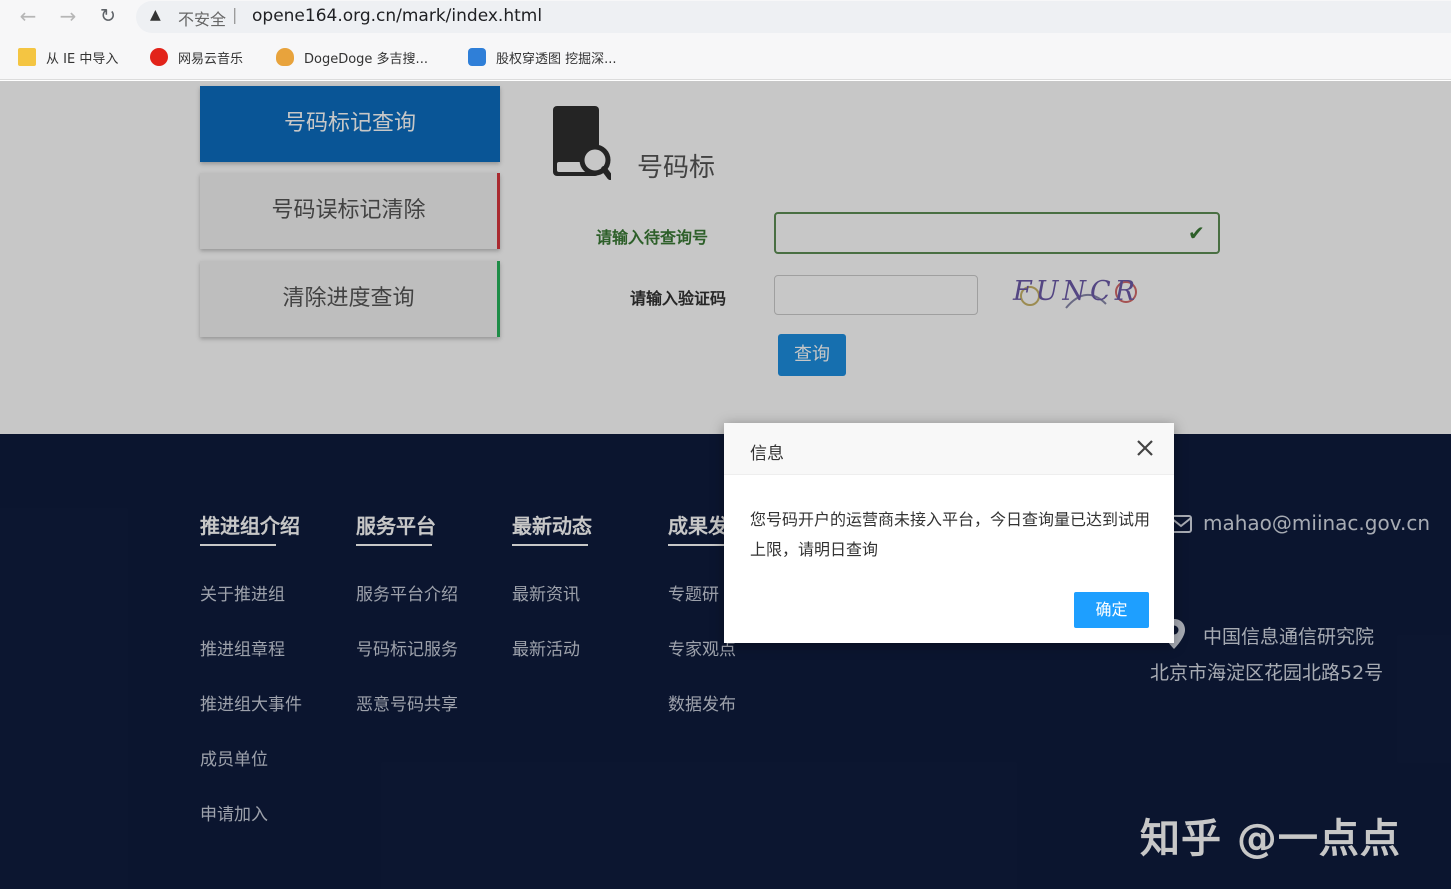 This screenshot has height=889, width=1451. I want to click on close-icon, so click(1145, 448).